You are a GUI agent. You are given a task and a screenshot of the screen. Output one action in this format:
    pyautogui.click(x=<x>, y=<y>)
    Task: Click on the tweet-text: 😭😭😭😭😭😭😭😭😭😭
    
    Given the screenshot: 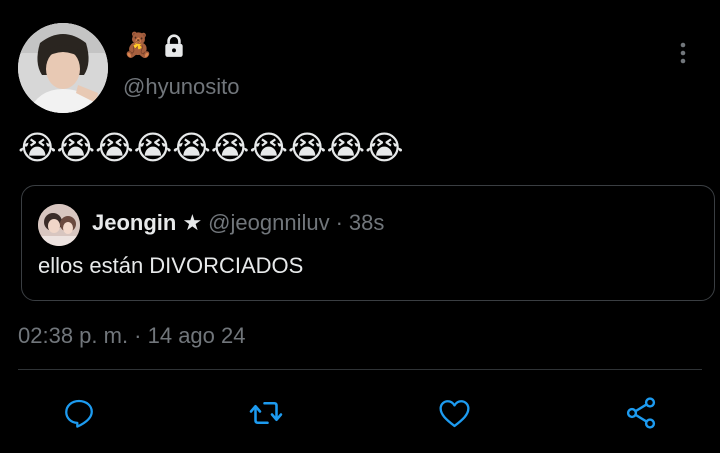 What is the action you would take?
    pyautogui.click(x=211, y=147)
    